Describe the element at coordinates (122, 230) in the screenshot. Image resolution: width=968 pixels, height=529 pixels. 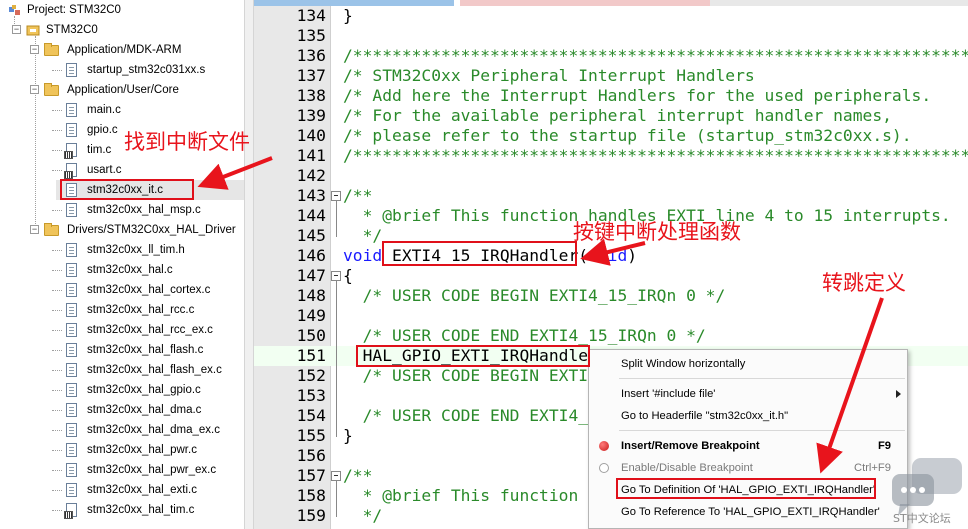
I see `tree-item: − Drivers/STM32C0xx_HAL_Driver` at that location.